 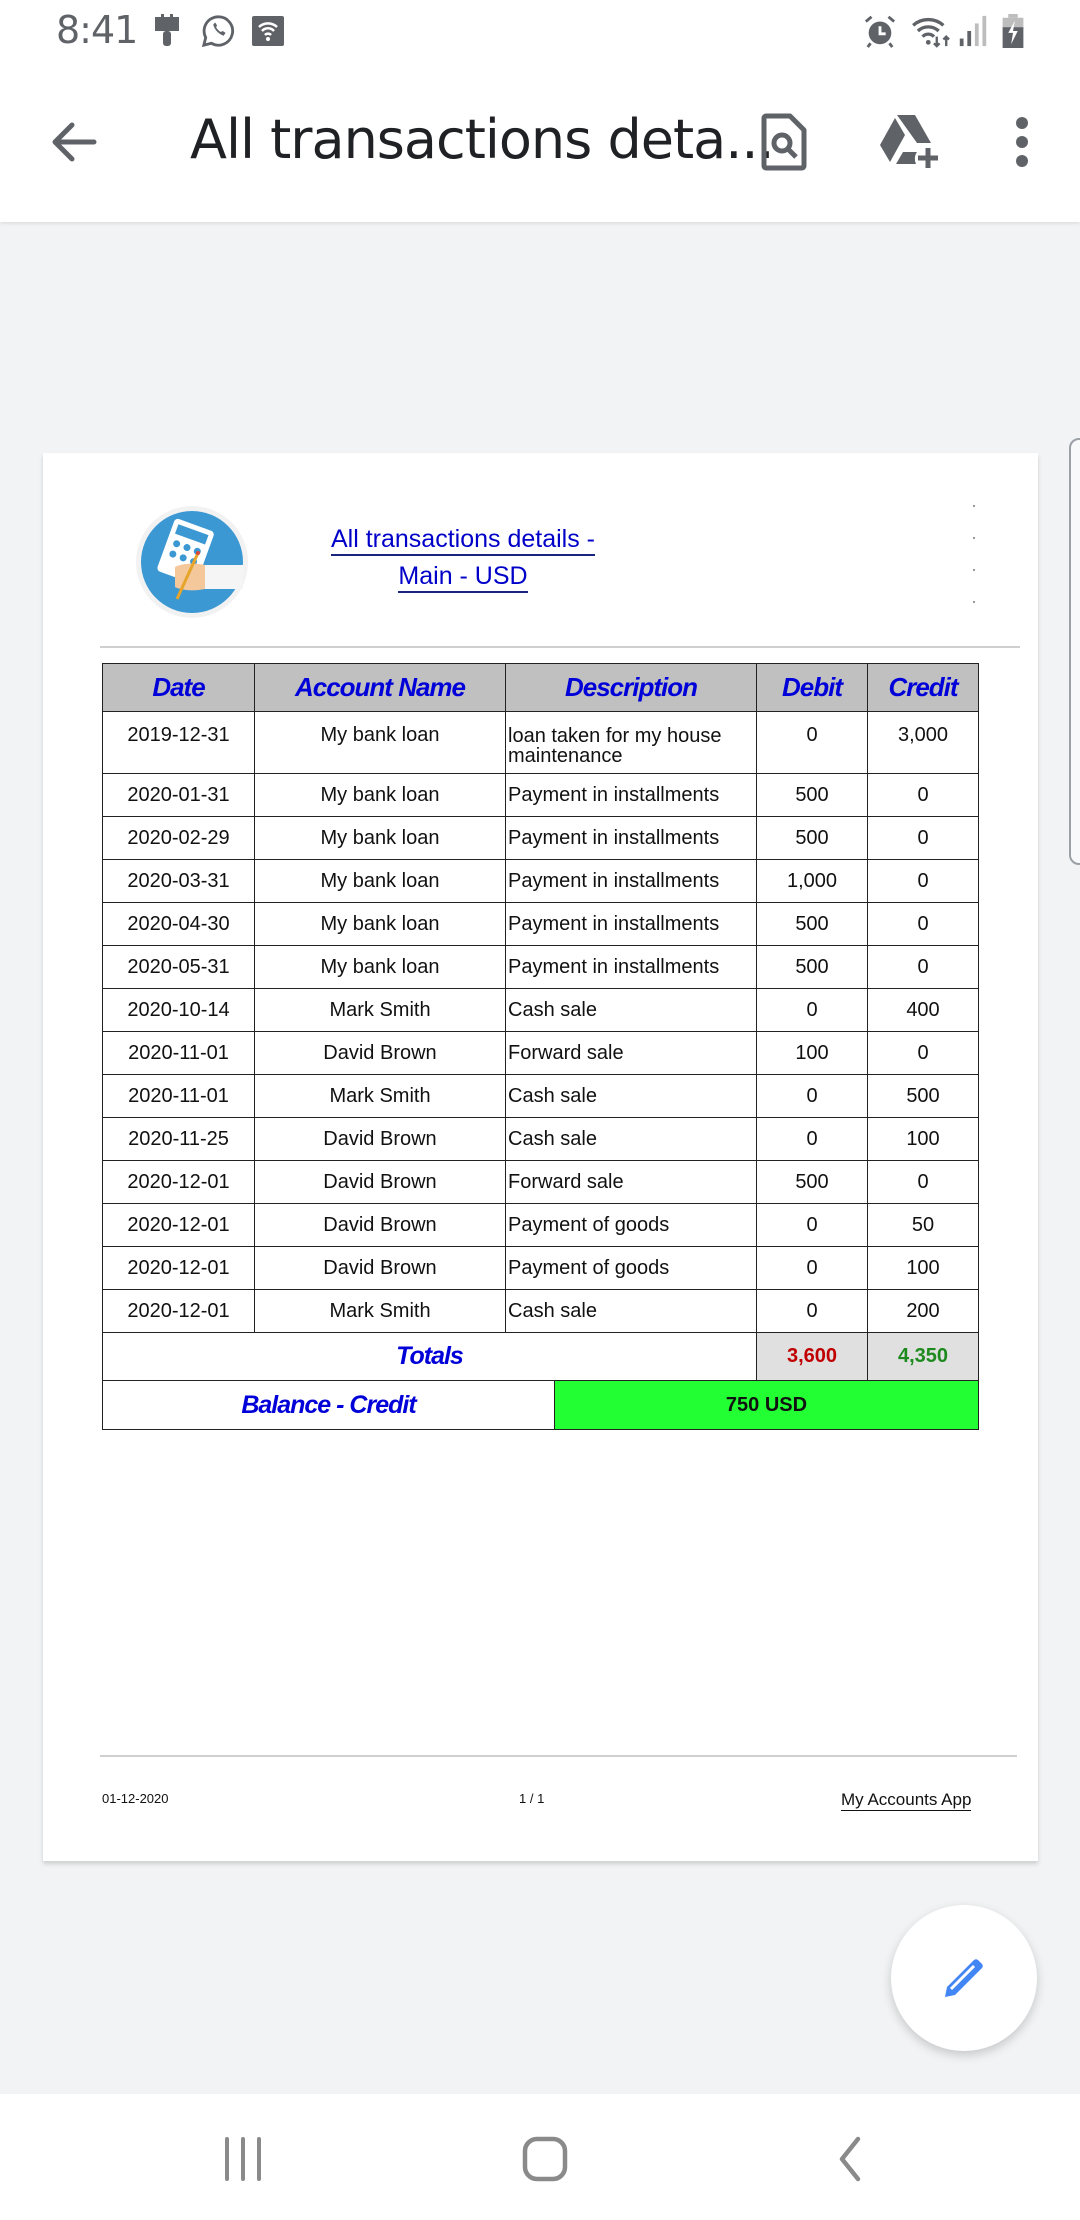 I want to click on battery-charging-icon, so click(x=1013, y=31).